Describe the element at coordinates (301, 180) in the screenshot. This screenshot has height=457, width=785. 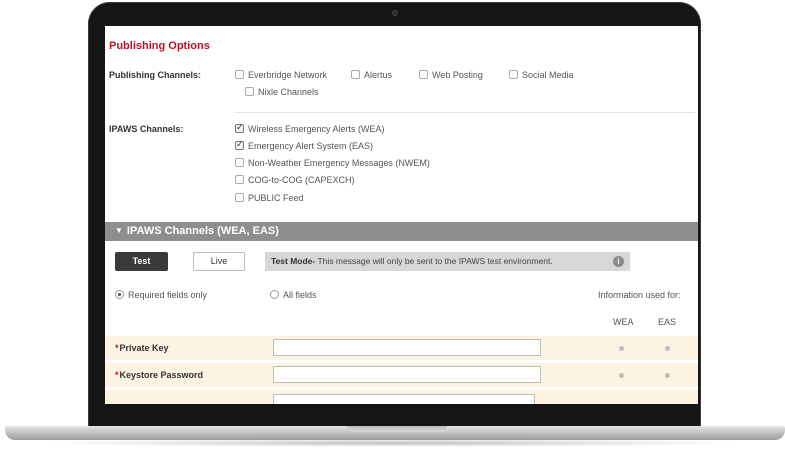
I see `checkbox-label: COG-to-COG (CAPEXCH)` at that location.